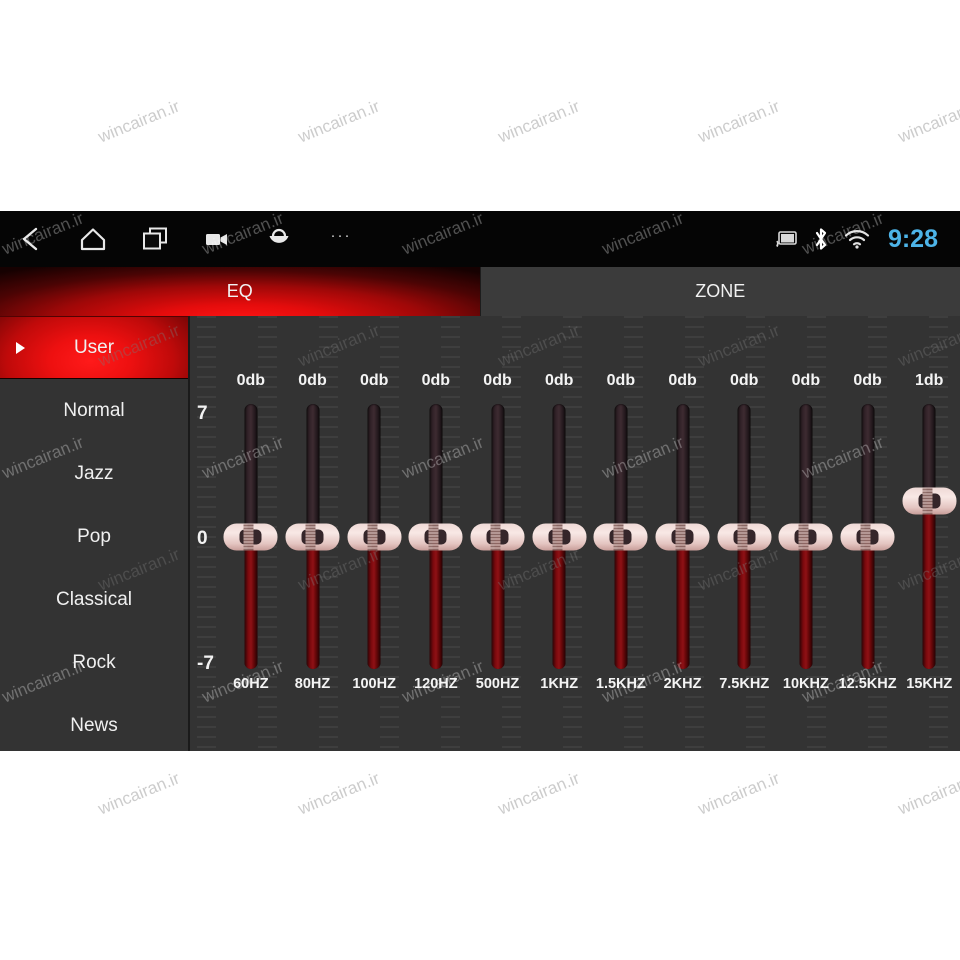  I want to click on basket-button, so click(279, 239).